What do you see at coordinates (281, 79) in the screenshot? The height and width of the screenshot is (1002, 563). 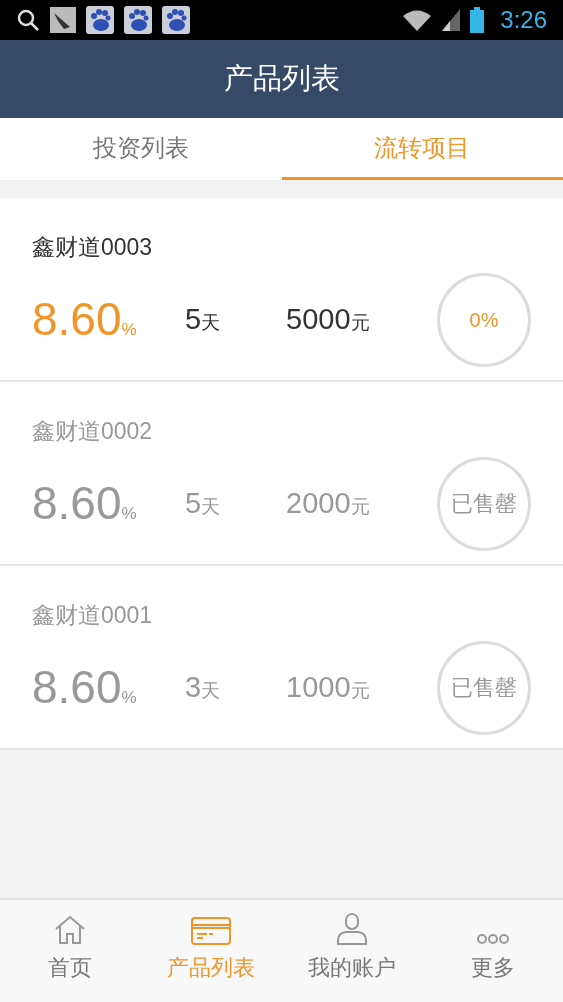 I see `page-title: 产品列表` at bounding box center [281, 79].